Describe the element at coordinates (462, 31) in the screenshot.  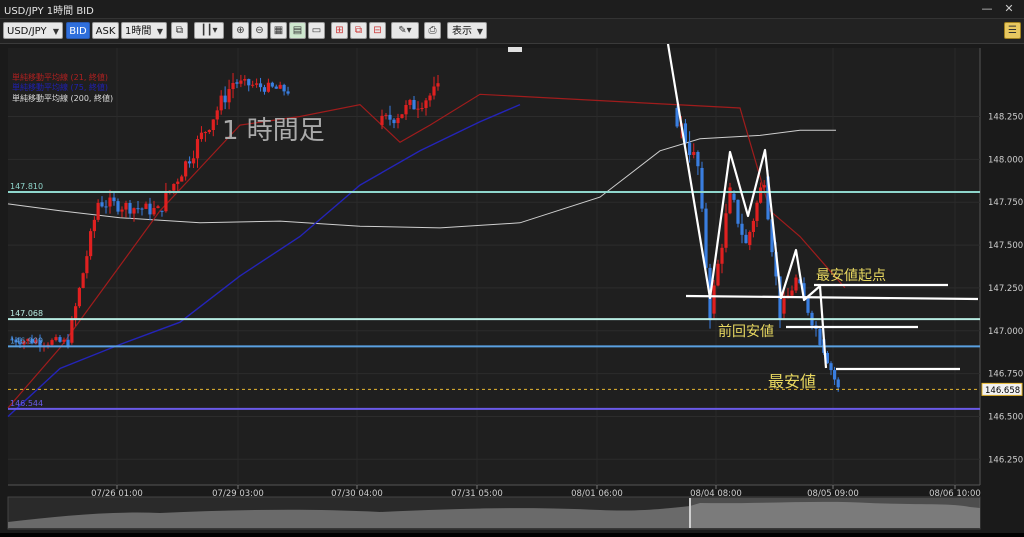
I see `display-menu-label: 表示` at that location.